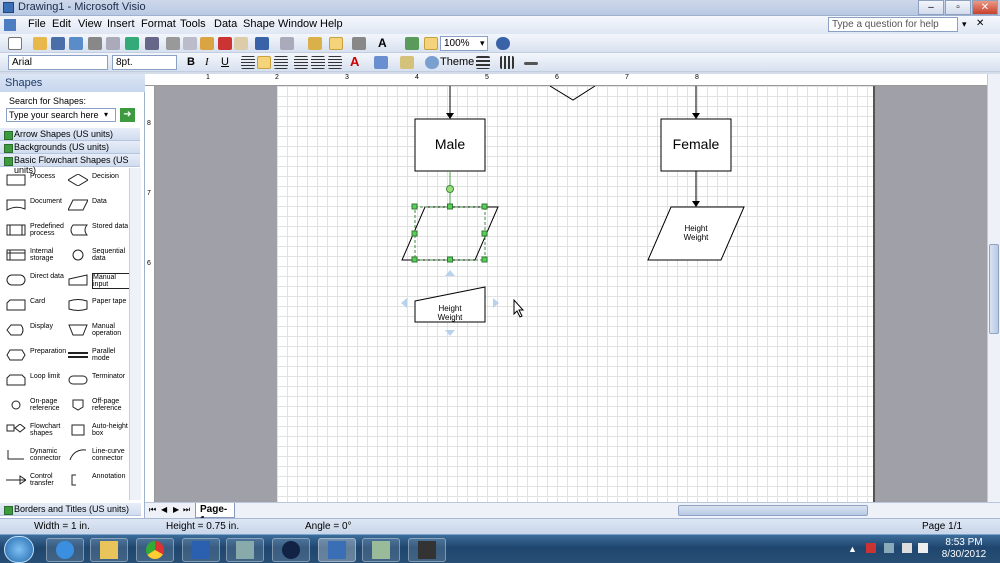 The width and height of the screenshot is (1000, 563). I want to click on italic-button: I, so click(207, 62).